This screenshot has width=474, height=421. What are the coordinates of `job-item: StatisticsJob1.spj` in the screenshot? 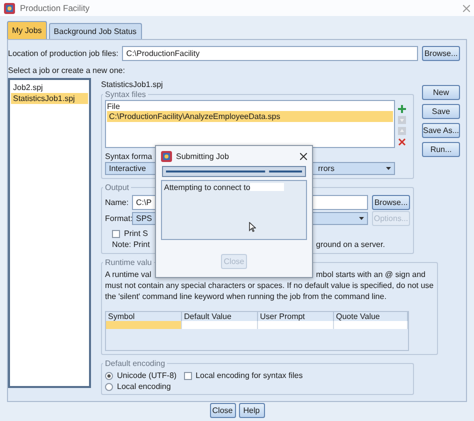 It's located at (49, 98).